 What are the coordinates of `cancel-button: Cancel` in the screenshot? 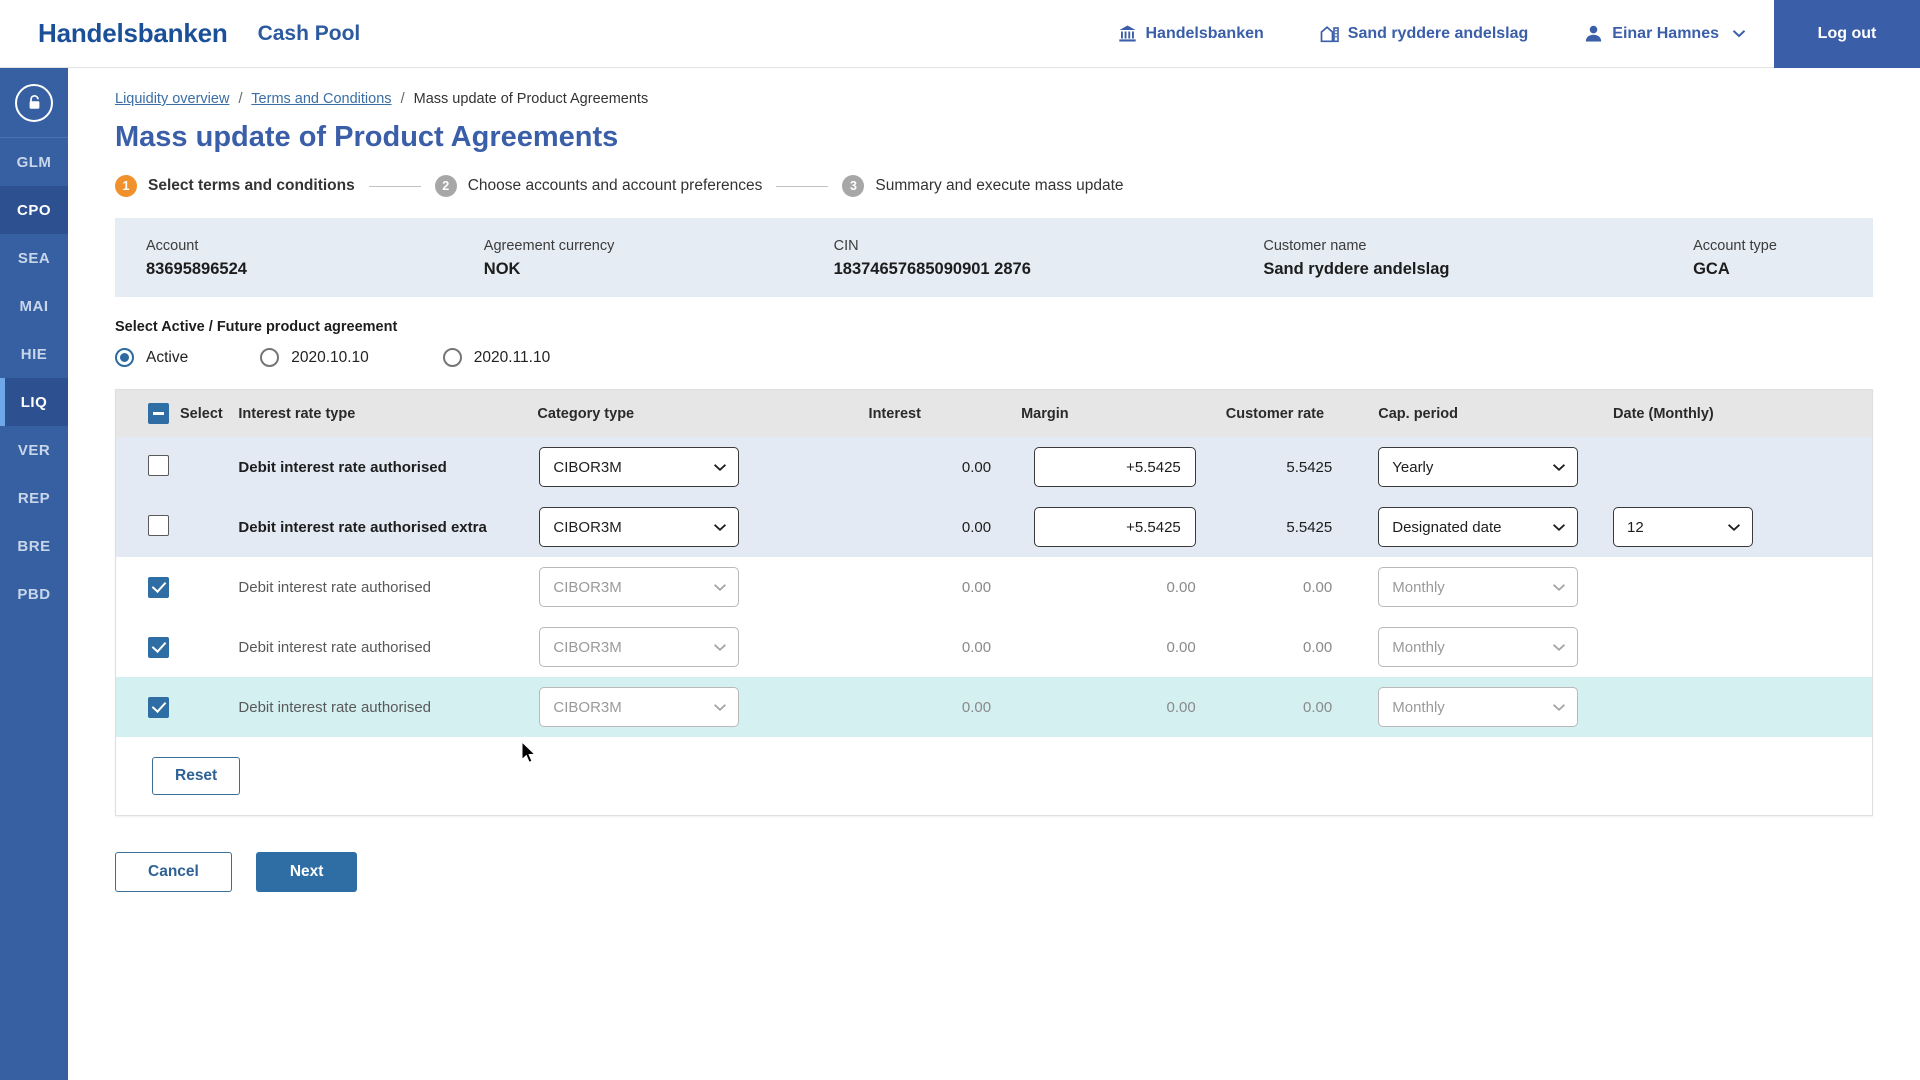 It's located at (173, 872).